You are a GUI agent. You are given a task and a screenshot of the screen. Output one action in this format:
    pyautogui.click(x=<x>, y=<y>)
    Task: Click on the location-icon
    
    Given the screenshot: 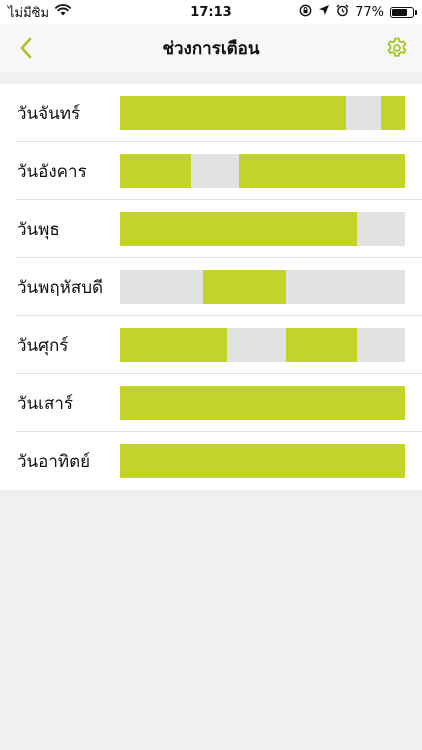 What is the action you would take?
    pyautogui.click(x=324, y=12)
    